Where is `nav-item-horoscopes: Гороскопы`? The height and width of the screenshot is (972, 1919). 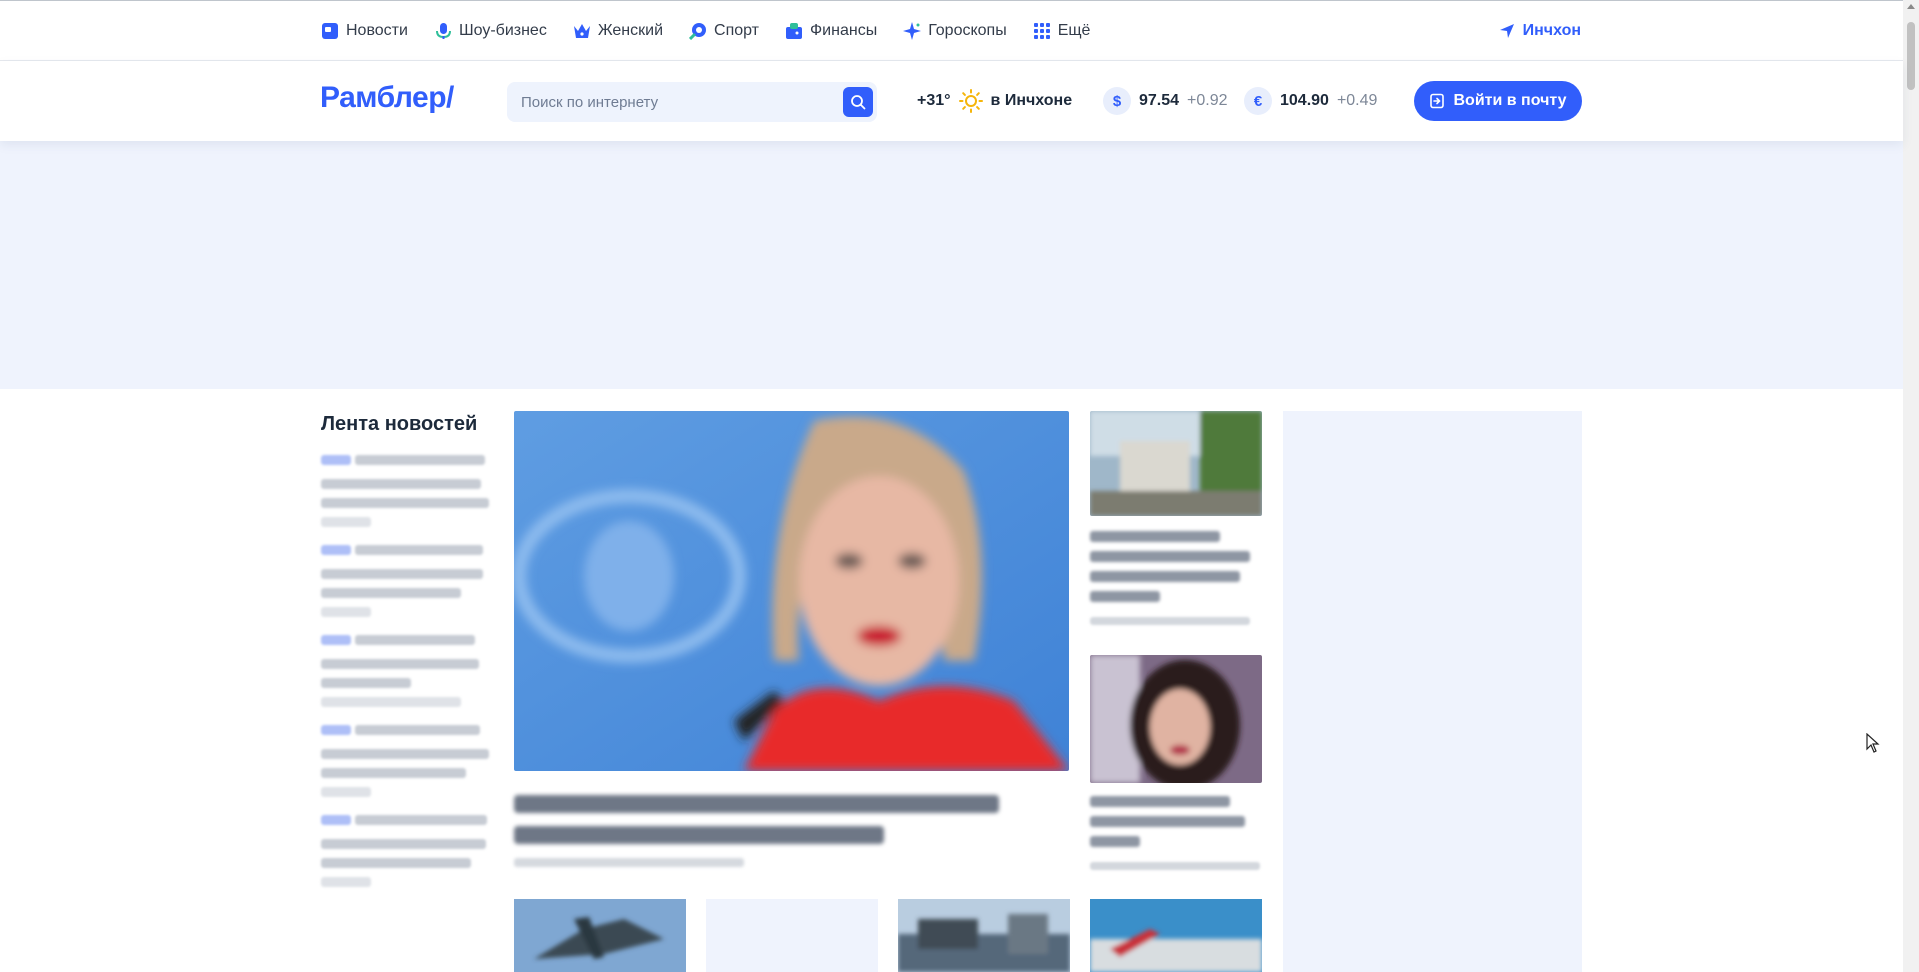
nav-item-horoscopes: Гороскопы is located at coordinates (955, 31).